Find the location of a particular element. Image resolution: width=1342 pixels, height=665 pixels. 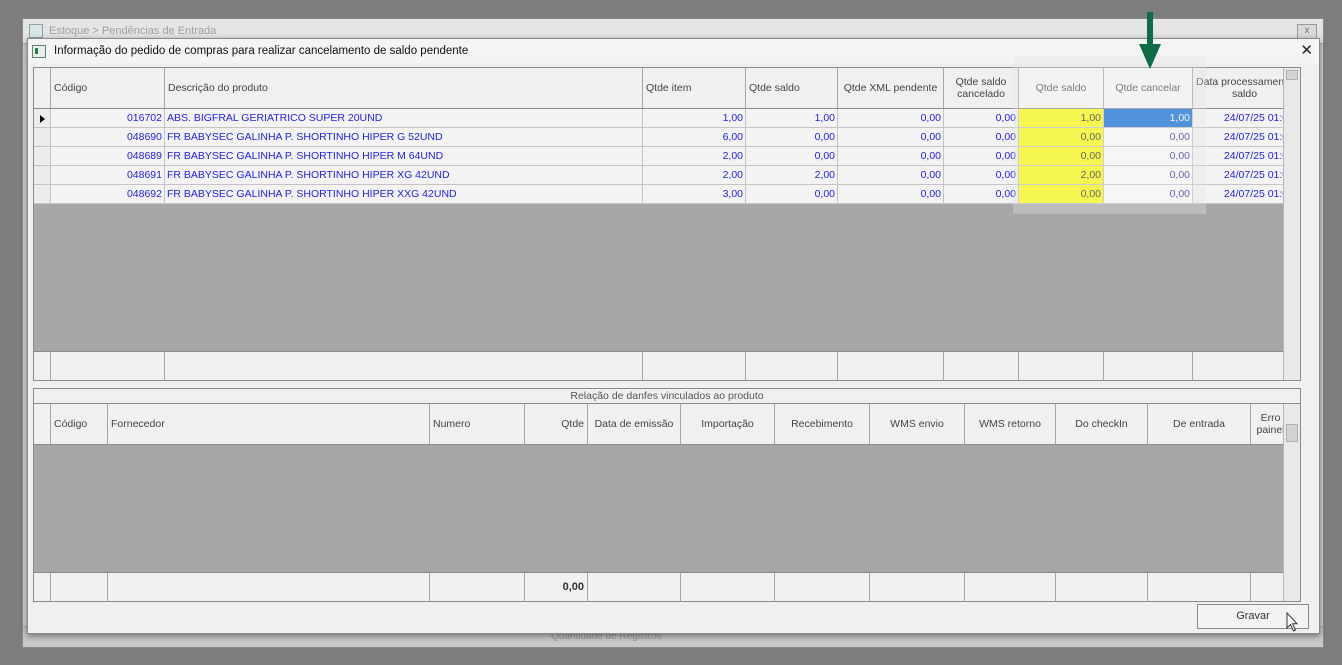

cell-qtde-item: 1,00 is located at coordinates (694, 118).